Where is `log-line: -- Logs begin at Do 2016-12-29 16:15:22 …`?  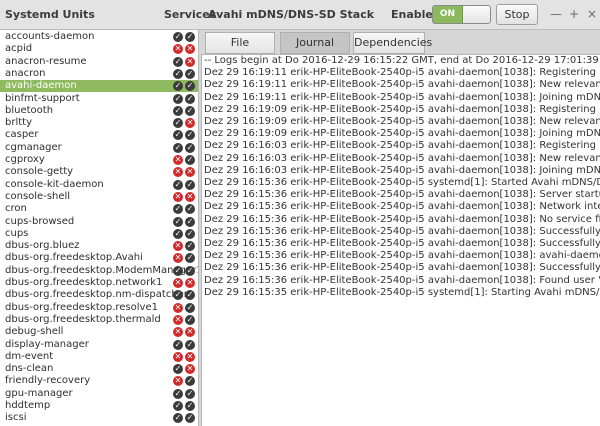
log-line: -- Logs begin at Do 2016-12-29 16:15:22 … is located at coordinates (402, 60).